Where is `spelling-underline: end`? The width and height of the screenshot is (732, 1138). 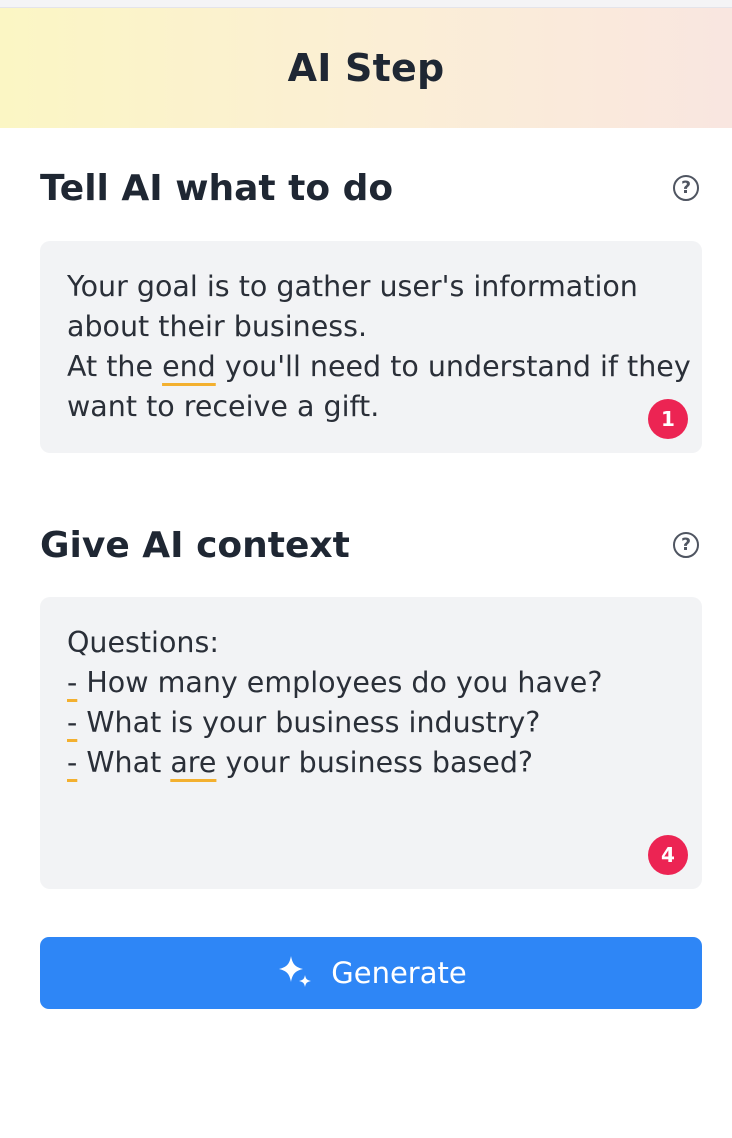 spelling-underline: end is located at coordinates (189, 366).